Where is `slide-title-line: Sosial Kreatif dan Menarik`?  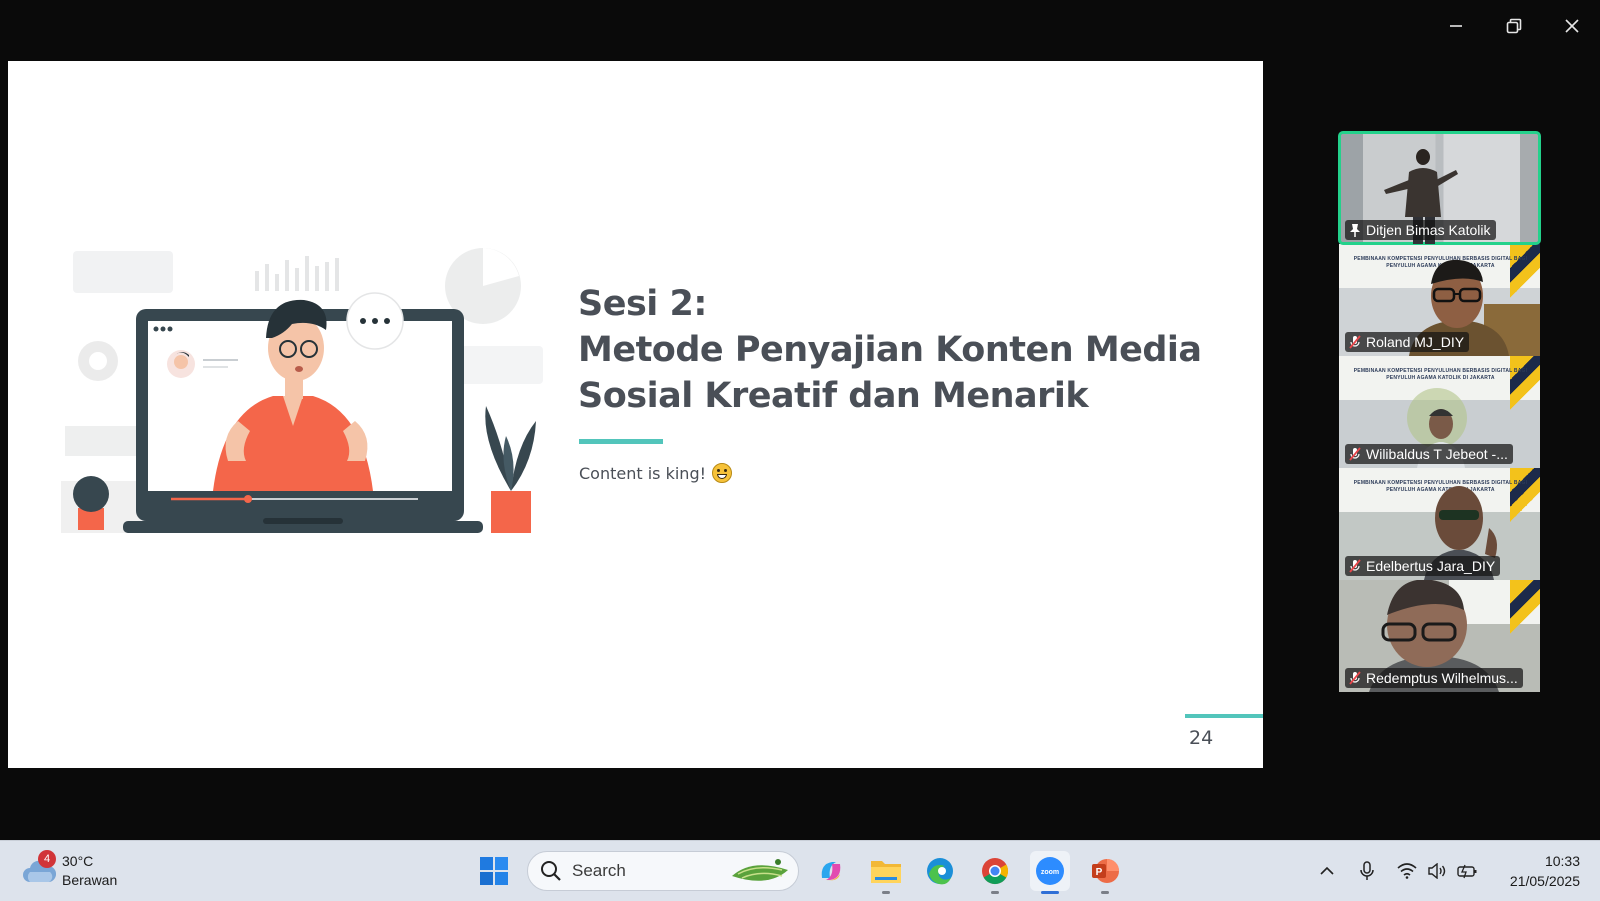
slide-title-line: Sosial Kreatif dan Menarik is located at coordinates (833, 396).